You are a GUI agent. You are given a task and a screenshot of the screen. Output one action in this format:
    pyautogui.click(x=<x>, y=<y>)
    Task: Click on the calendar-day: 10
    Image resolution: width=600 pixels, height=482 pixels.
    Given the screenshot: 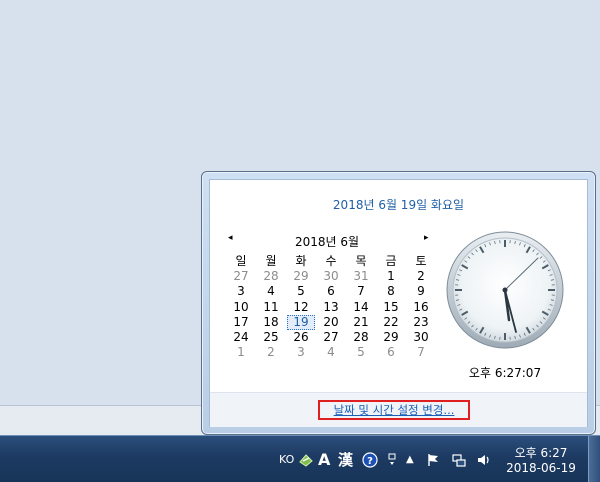 What is the action you would take?
    pyautogui.click(x=241, y=307)
    